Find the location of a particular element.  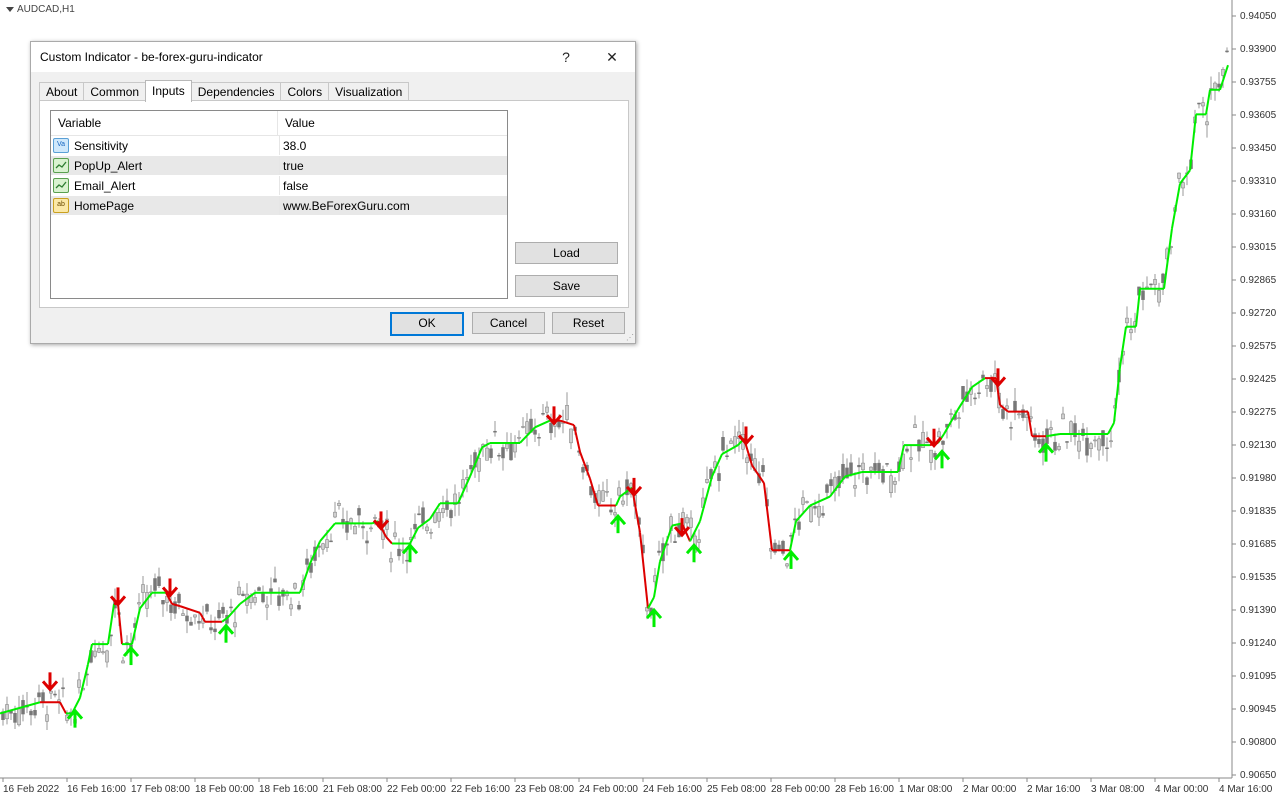

value-cell: false is located at coordinates (294, 186).